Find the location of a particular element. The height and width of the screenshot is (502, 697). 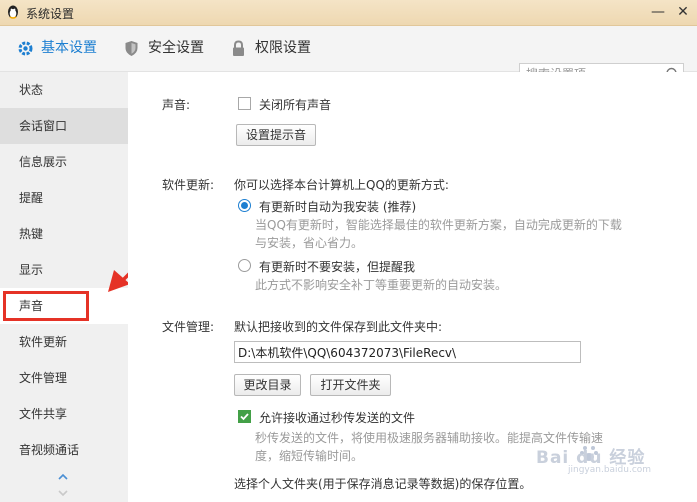

tab-label: 基本设置 is located at coordinates (69, 48).